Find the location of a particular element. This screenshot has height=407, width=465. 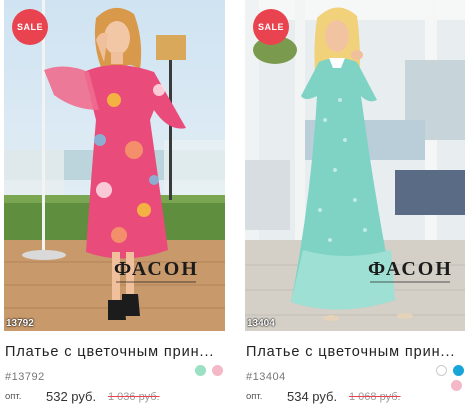

product-article: #13792 is located at coordinates (25, 377).